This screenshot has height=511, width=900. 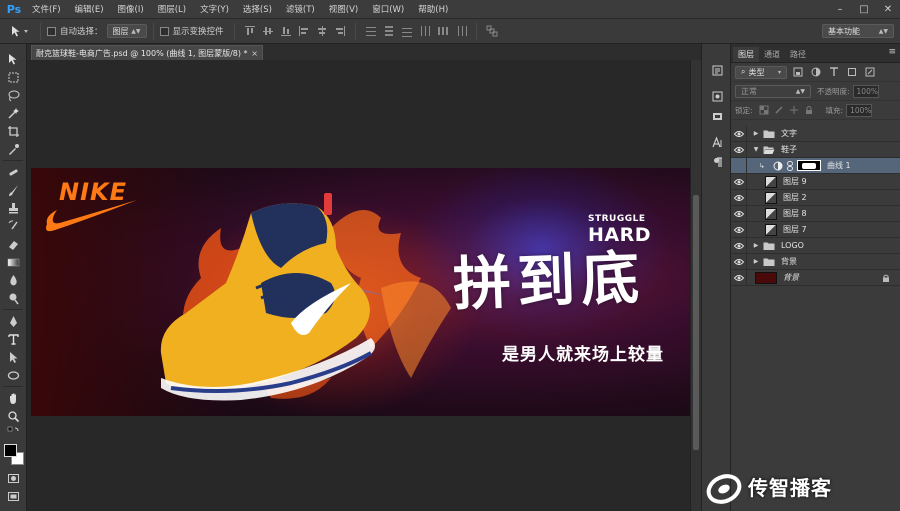 I want to click on layer-row-logo-group: ▶ LOGO, so click(x=815, y=245).